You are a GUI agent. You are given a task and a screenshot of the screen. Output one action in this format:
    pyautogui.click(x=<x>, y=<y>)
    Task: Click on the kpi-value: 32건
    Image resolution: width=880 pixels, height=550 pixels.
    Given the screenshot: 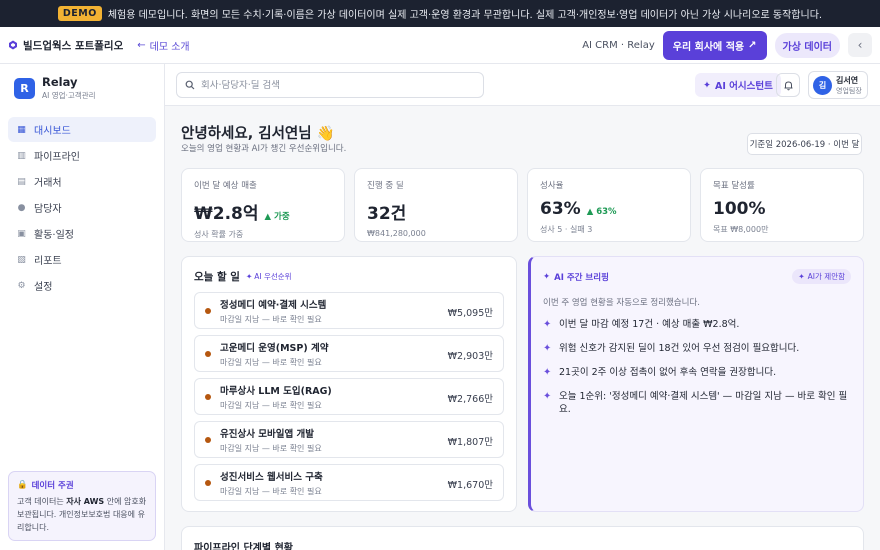 What is the action you would take?
    pyautogui.click(x=387, y=214)
    